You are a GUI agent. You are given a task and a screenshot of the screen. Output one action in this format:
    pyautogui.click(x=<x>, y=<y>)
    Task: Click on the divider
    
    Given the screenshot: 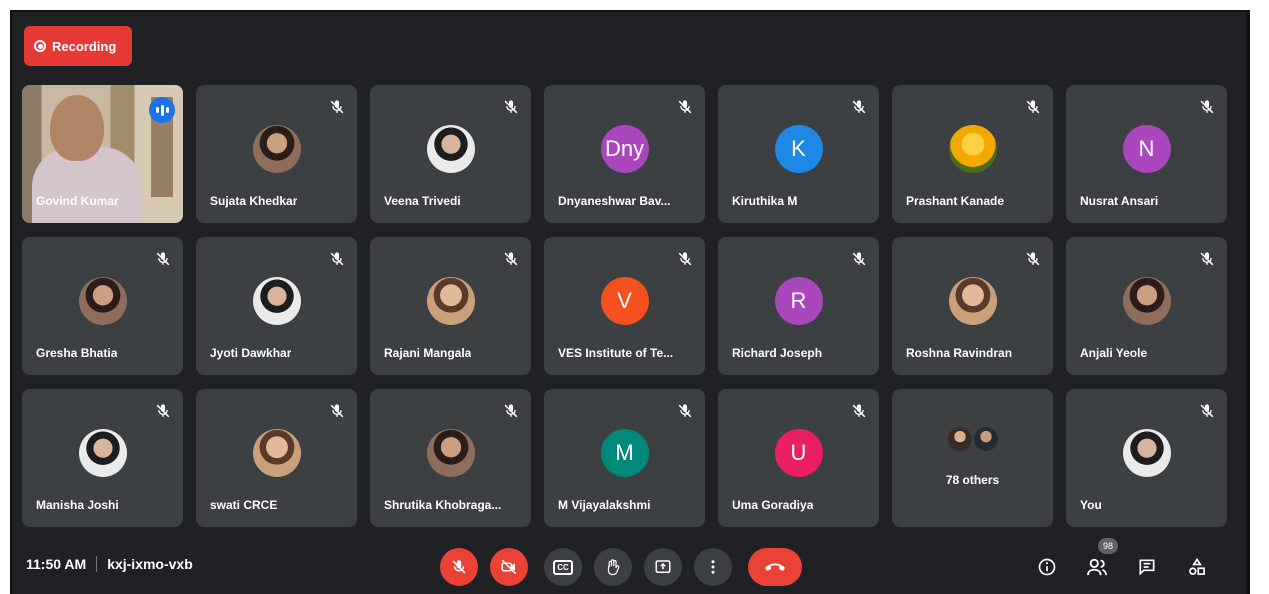 What is the action you would take?
    pyautogui.click(x=97, y=564)
    